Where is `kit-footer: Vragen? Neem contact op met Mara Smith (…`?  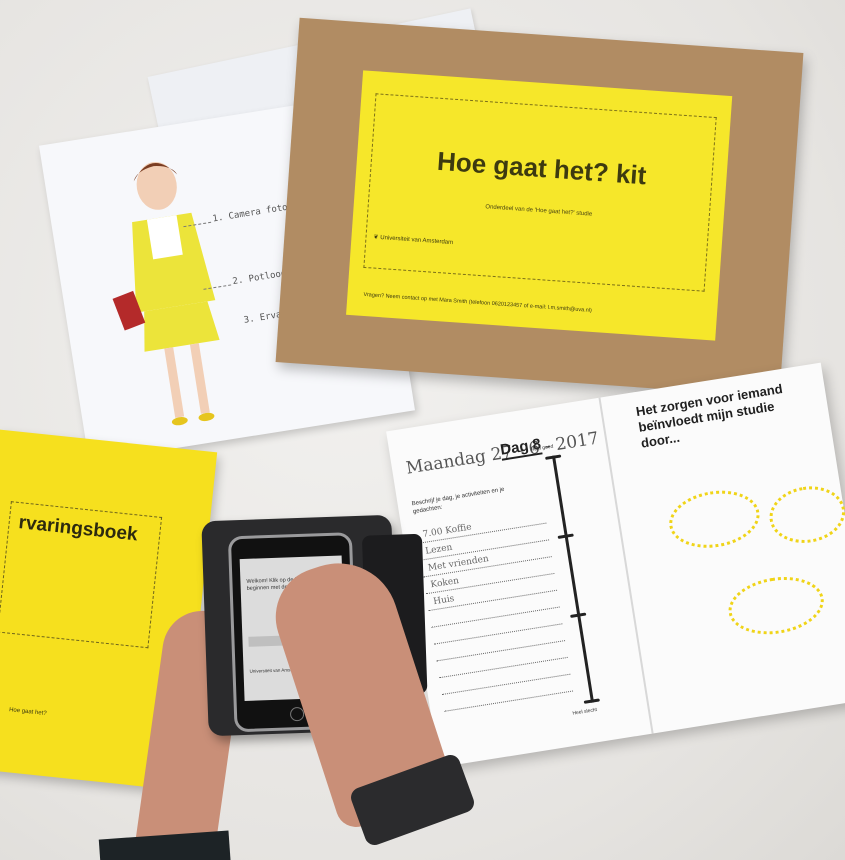
kit-footer: Vragen? Neem contact op met Mara Smith (… is located at coordinates (477, 302).